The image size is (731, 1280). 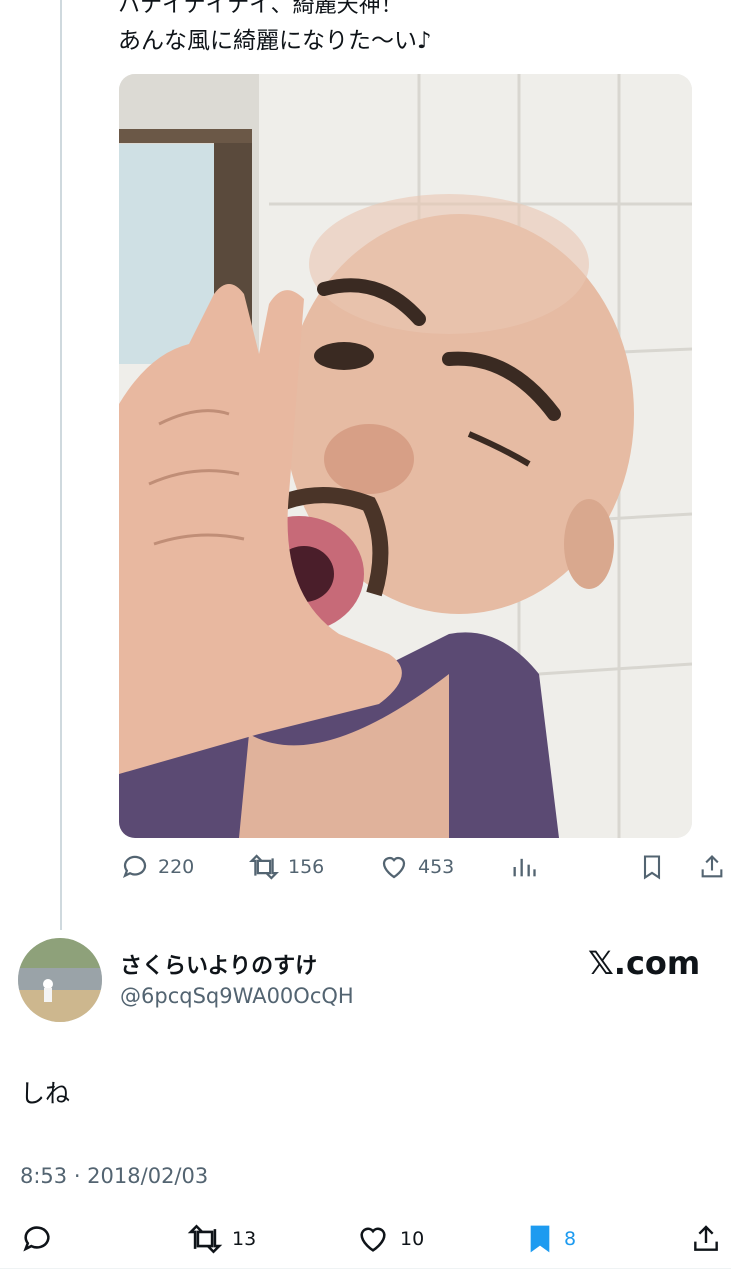 I want to click on reply-author-handle: @6pcqSq9WA00OcQH, so click(x=237, y=996).